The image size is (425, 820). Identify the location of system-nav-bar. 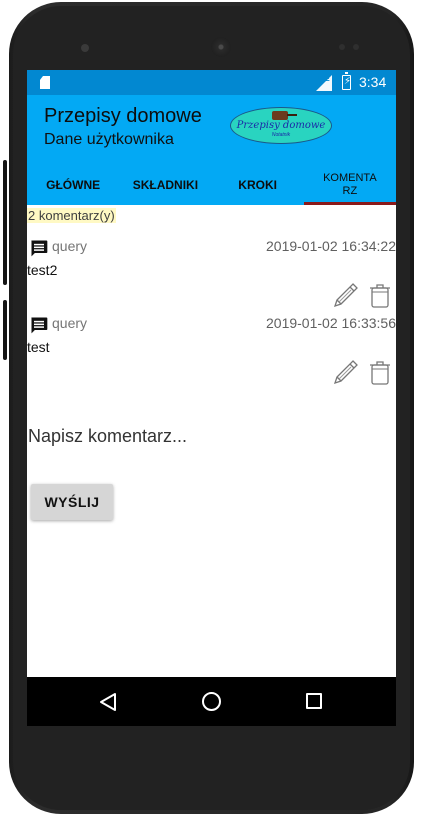
(211, 701).